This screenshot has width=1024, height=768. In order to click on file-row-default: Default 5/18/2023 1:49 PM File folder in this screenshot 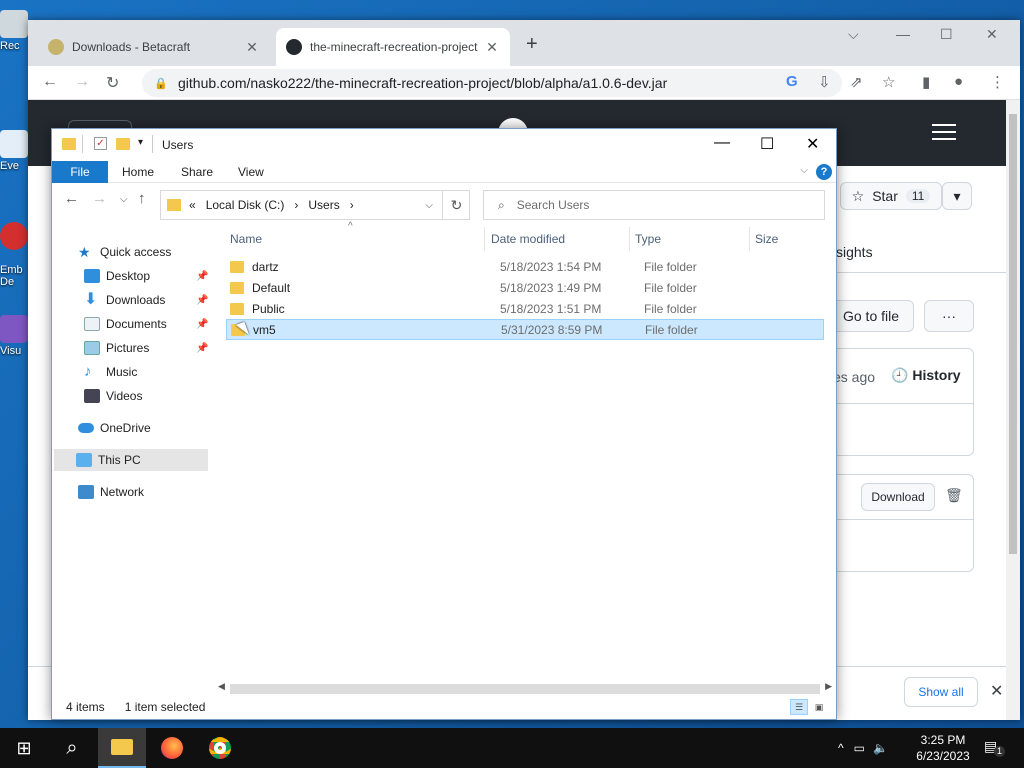, I will do `click(525, 287)`.